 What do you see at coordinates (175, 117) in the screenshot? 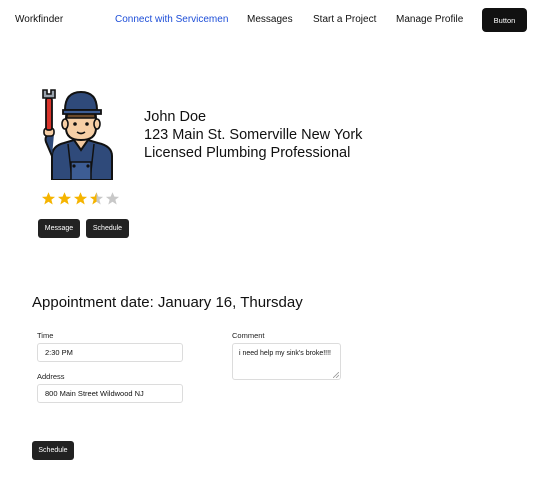
I see `profile-name: John Doe` at bounding box center [175, 117].